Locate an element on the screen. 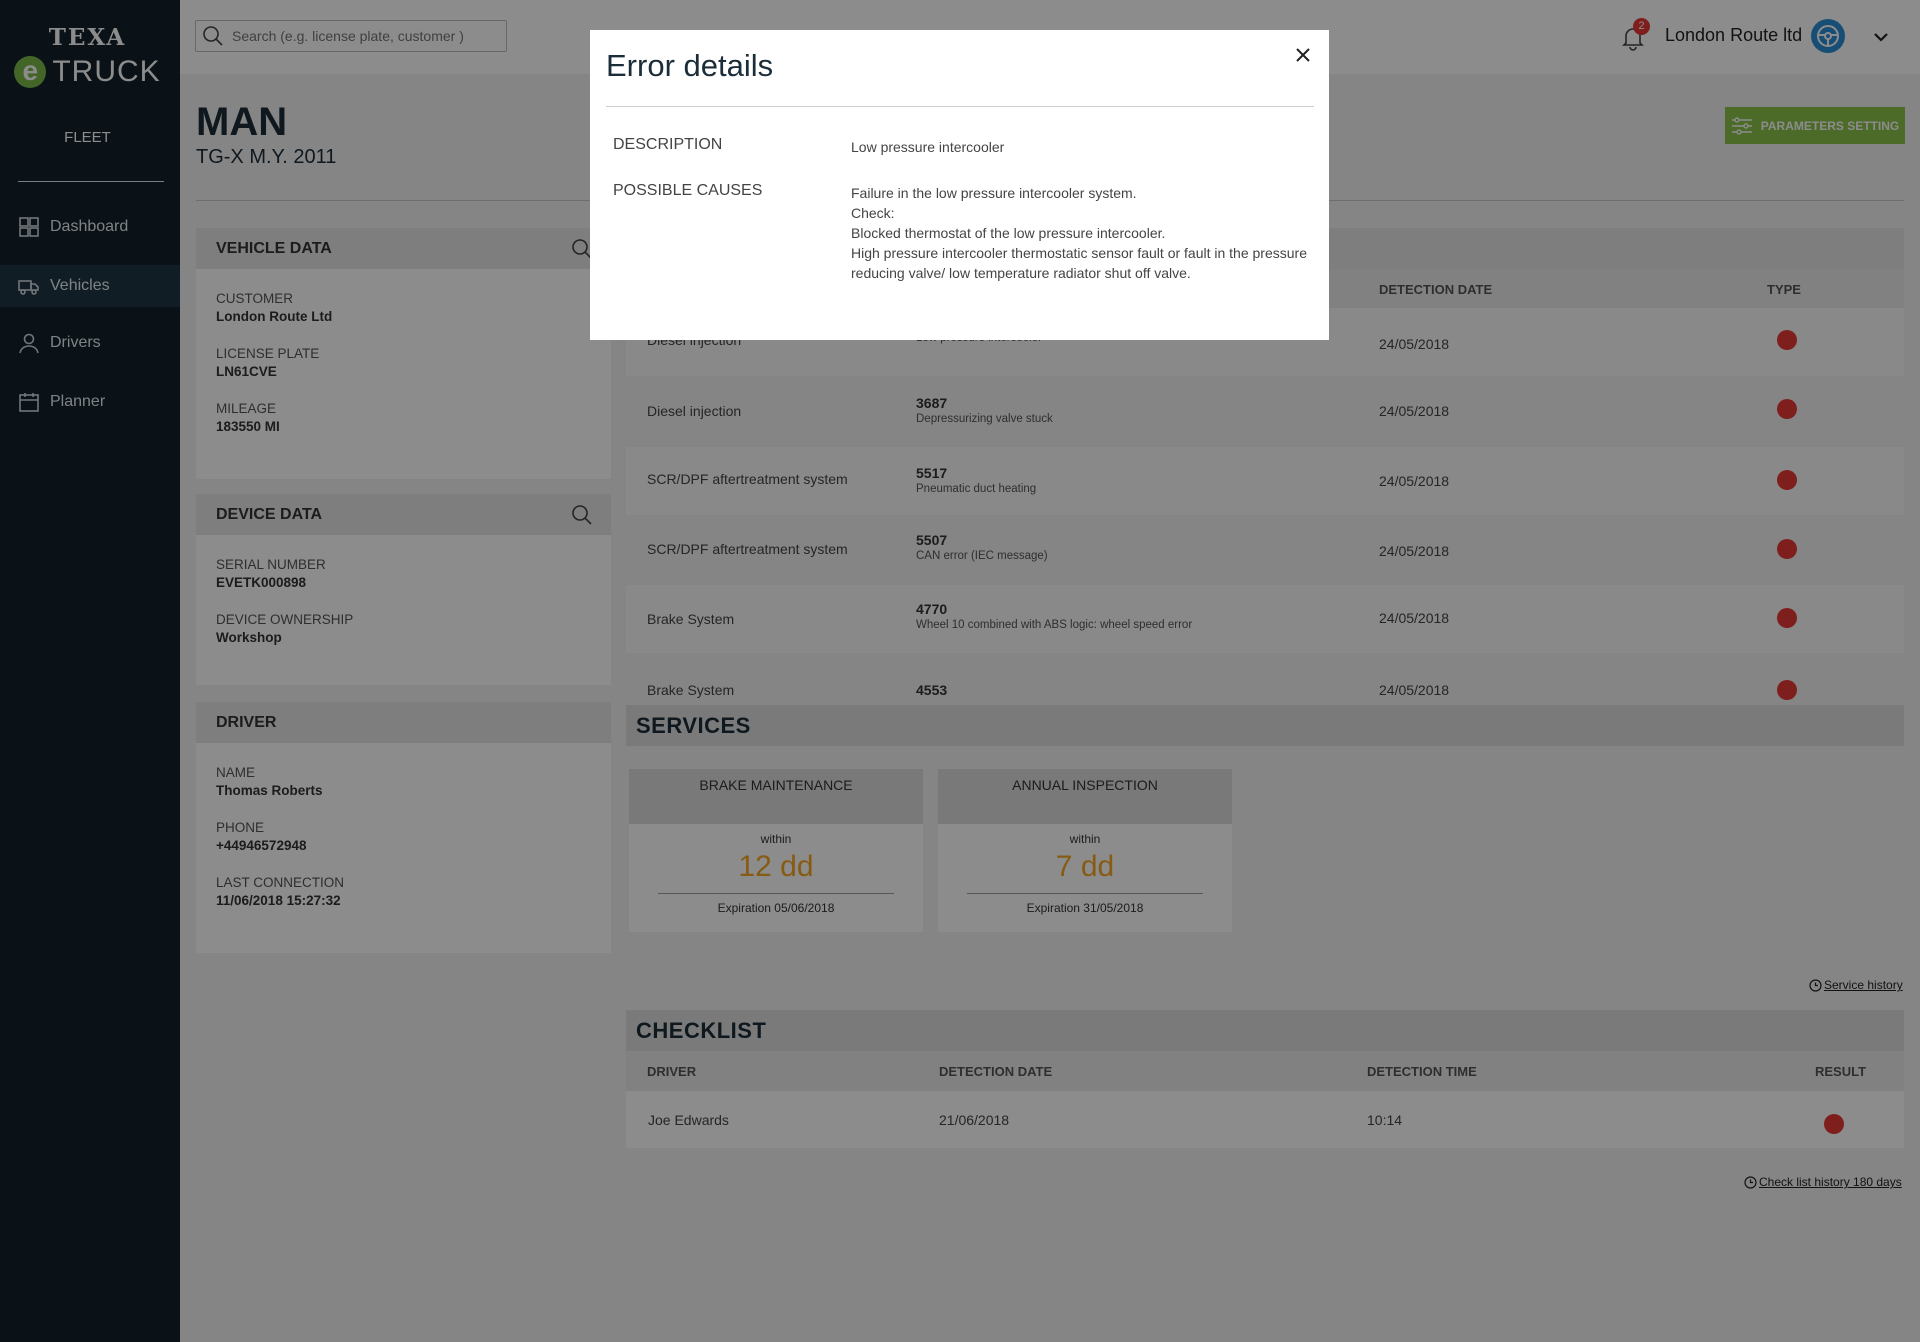 This screenshot has width=1920, height=1342. cause-line: Check: is located at coordinates (873, 213).